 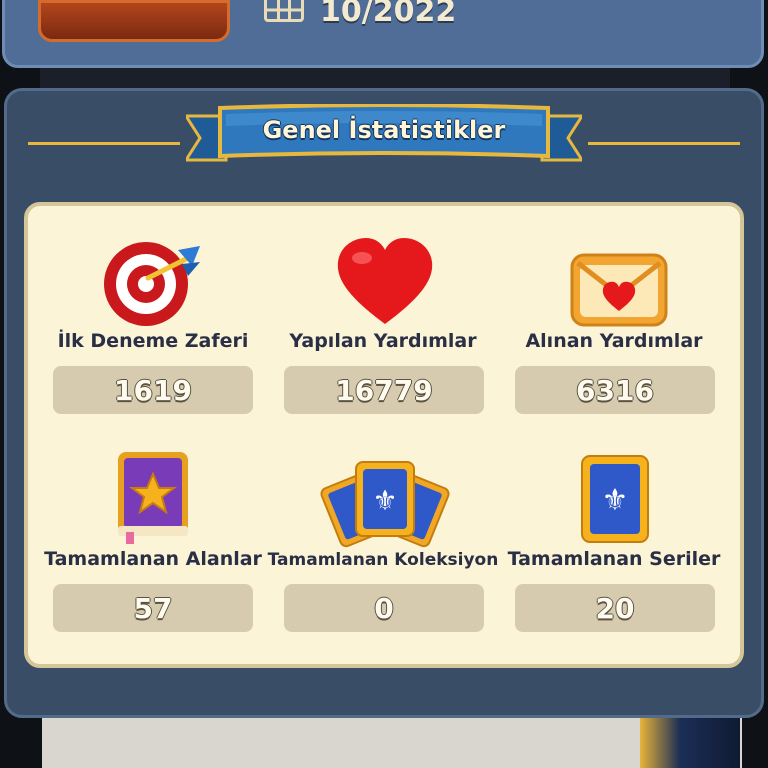 I want to click on stat-label-areas-completed: Tamamlanan Alanlar, so click(x=153, y=559).